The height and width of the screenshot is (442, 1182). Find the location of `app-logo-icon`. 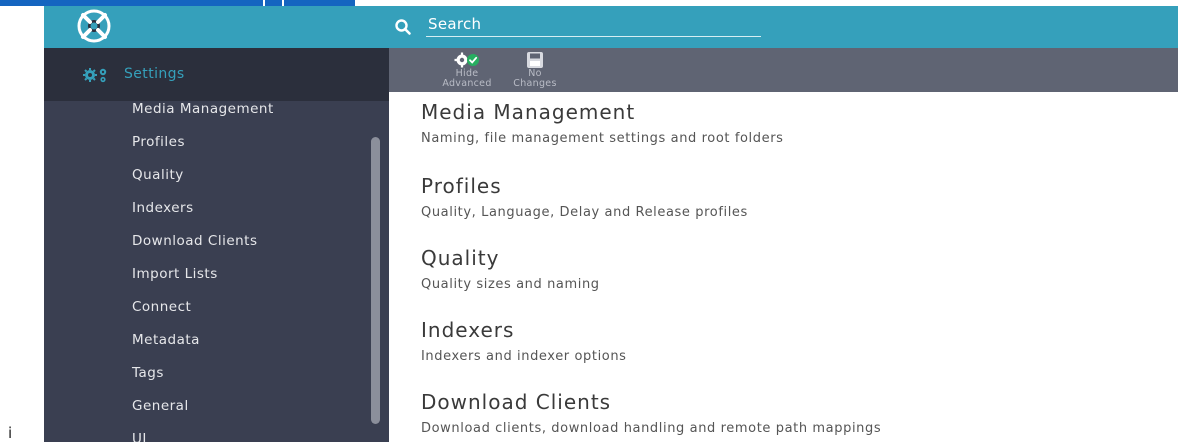

app-logo-icon is located at coordinates (94, 26).